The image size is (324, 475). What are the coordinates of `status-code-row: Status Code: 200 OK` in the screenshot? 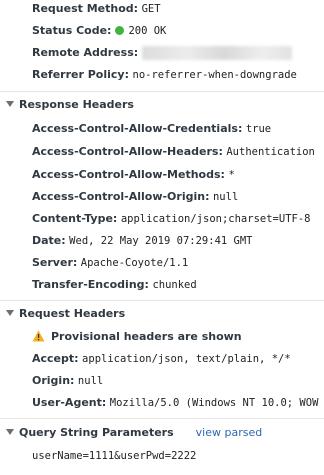 It's located at (162, 31).